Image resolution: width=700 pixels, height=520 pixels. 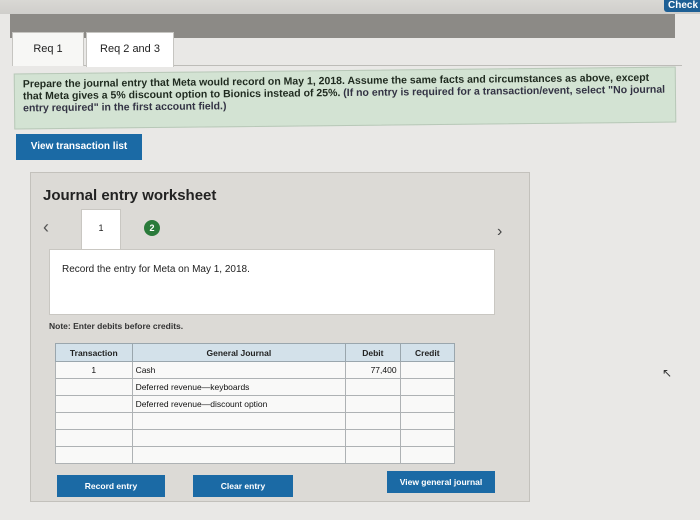 I want to click on debit-field: 77,400, so click(x=373, y=370).